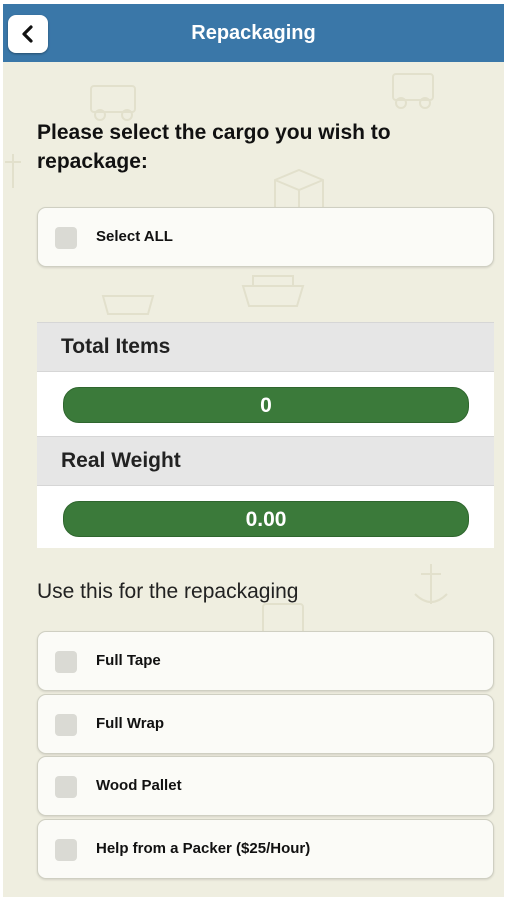 The image size is (507, 900). What do you see at coordinates (265, 786) in the screenshot?
I see `option-wood-pallet: Wood Pallet` at bounding box center [265, 786].